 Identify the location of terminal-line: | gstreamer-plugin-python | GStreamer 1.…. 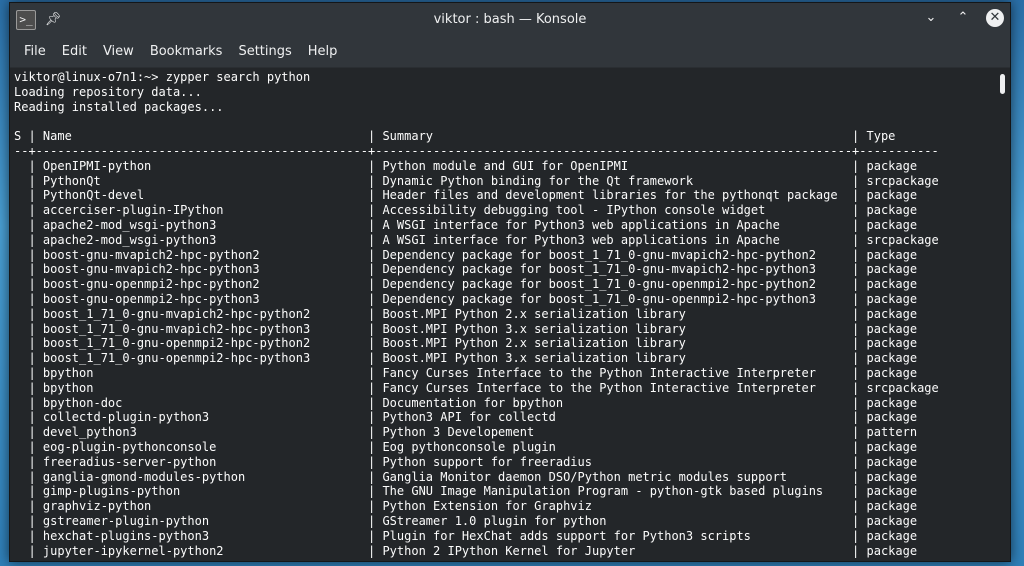
(466, 520).